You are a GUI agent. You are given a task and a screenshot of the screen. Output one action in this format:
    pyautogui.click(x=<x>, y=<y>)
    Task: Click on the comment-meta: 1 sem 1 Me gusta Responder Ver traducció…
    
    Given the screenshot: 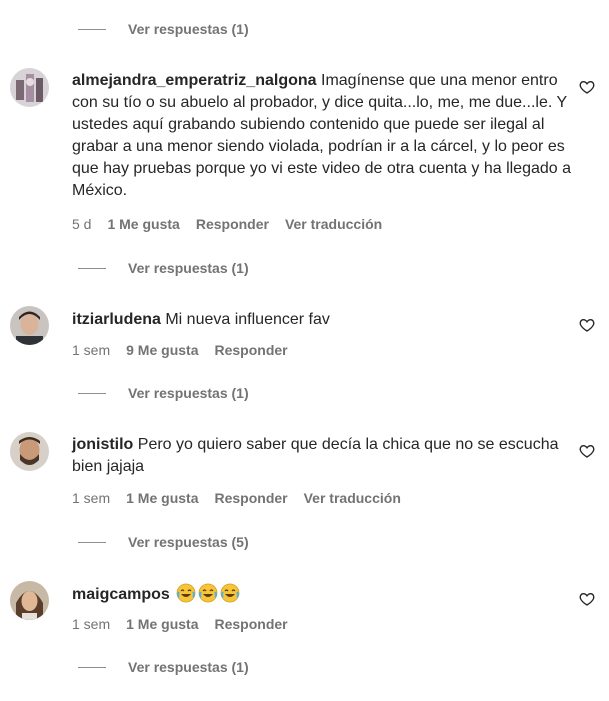 What is the action you would take?
    pyautogui.click(x=244, y=498)
    